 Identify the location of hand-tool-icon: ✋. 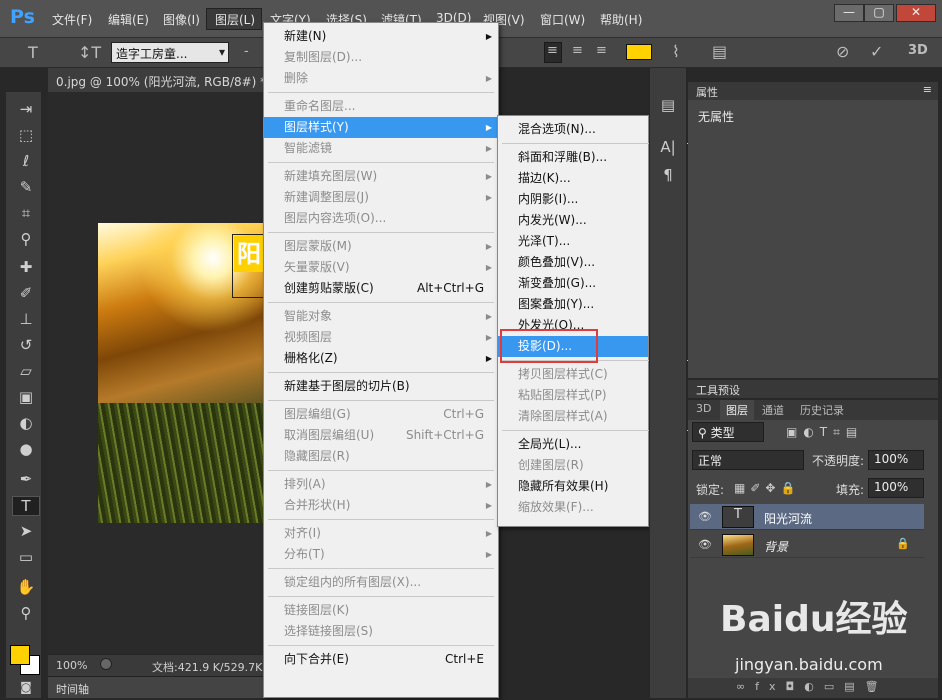
(26, 588).